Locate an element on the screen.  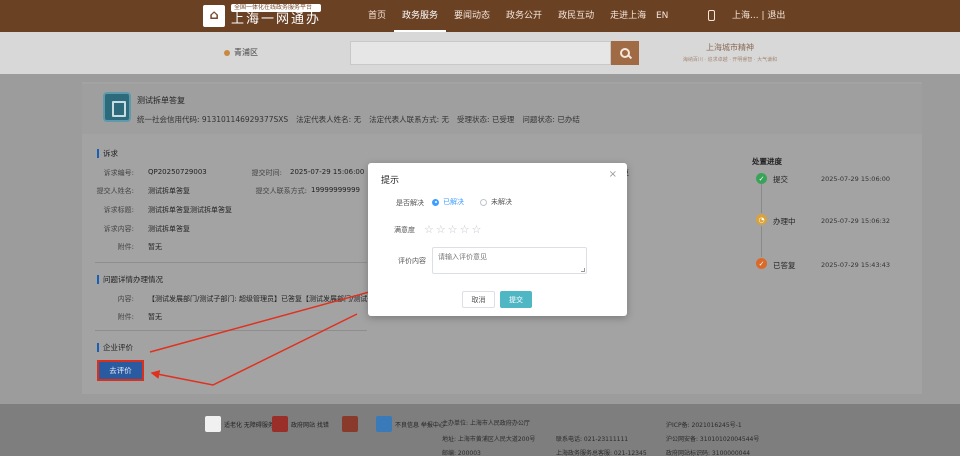
footer-gov-phone: 上海政务服务总客服: 021-12345 is located at coordinates (601, 453).